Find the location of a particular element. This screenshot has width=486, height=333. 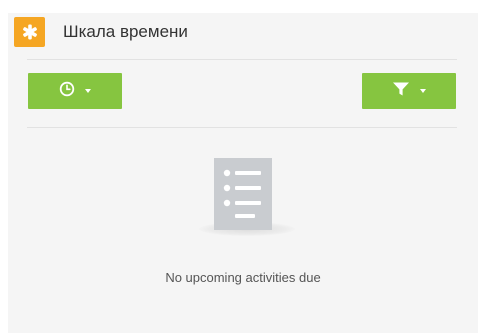

clock-icon is located at coordinates (67, 91).